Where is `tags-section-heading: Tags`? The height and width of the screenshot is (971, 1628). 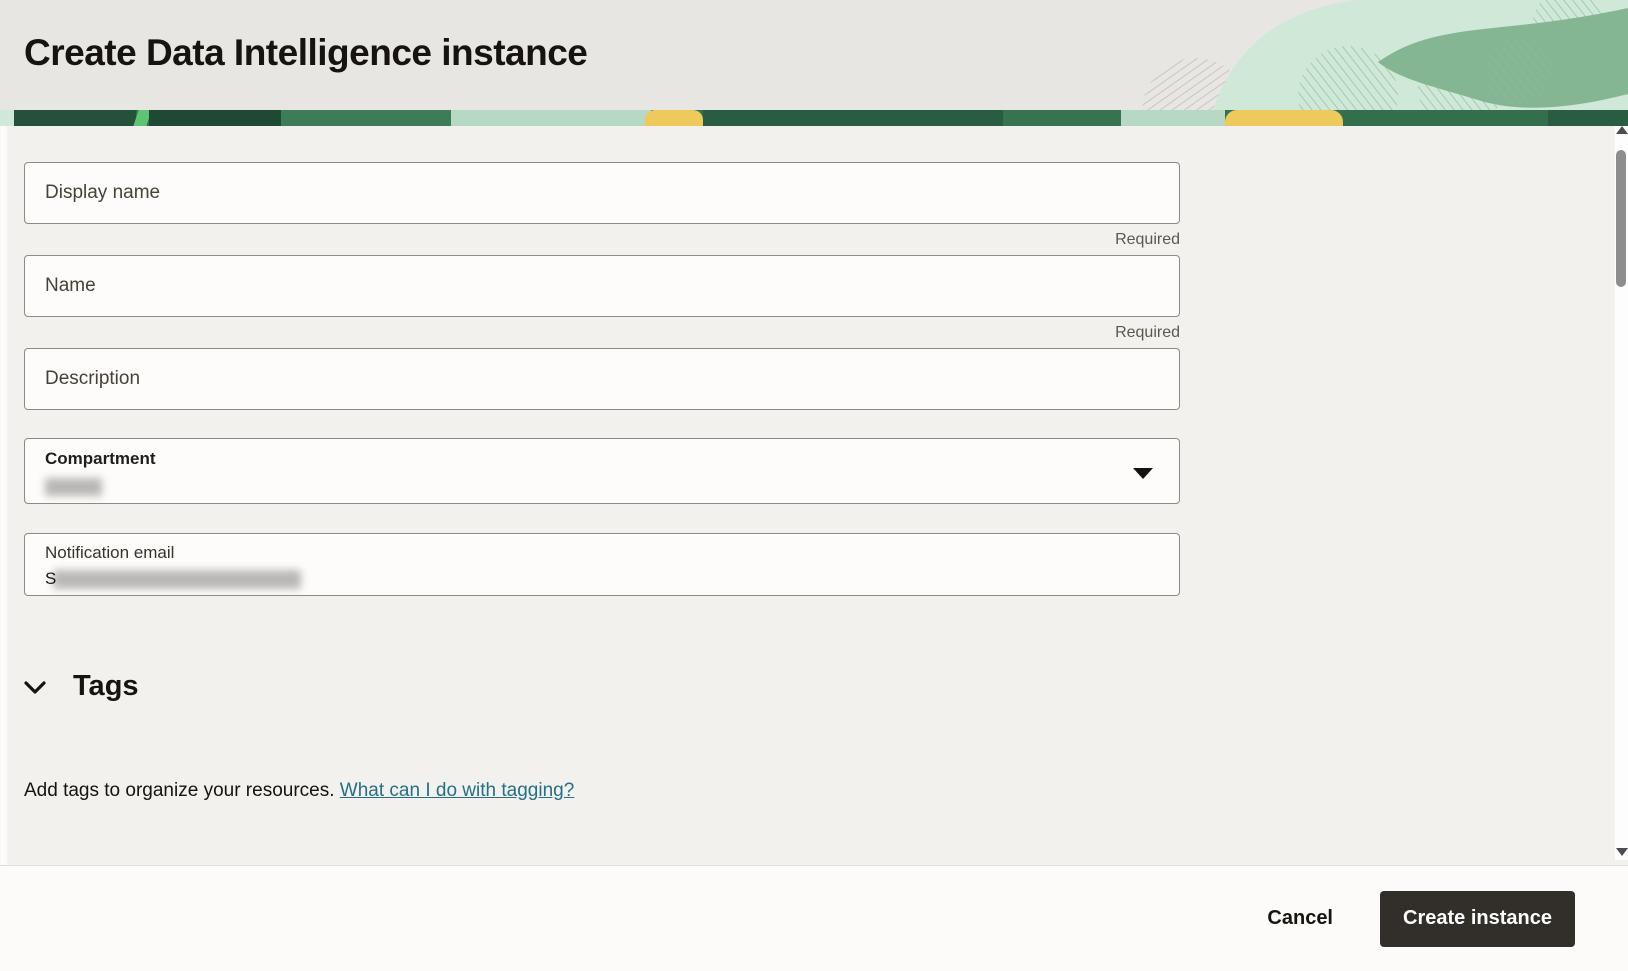
tags-section-heading: Tags is located at coordinates (106, 686).